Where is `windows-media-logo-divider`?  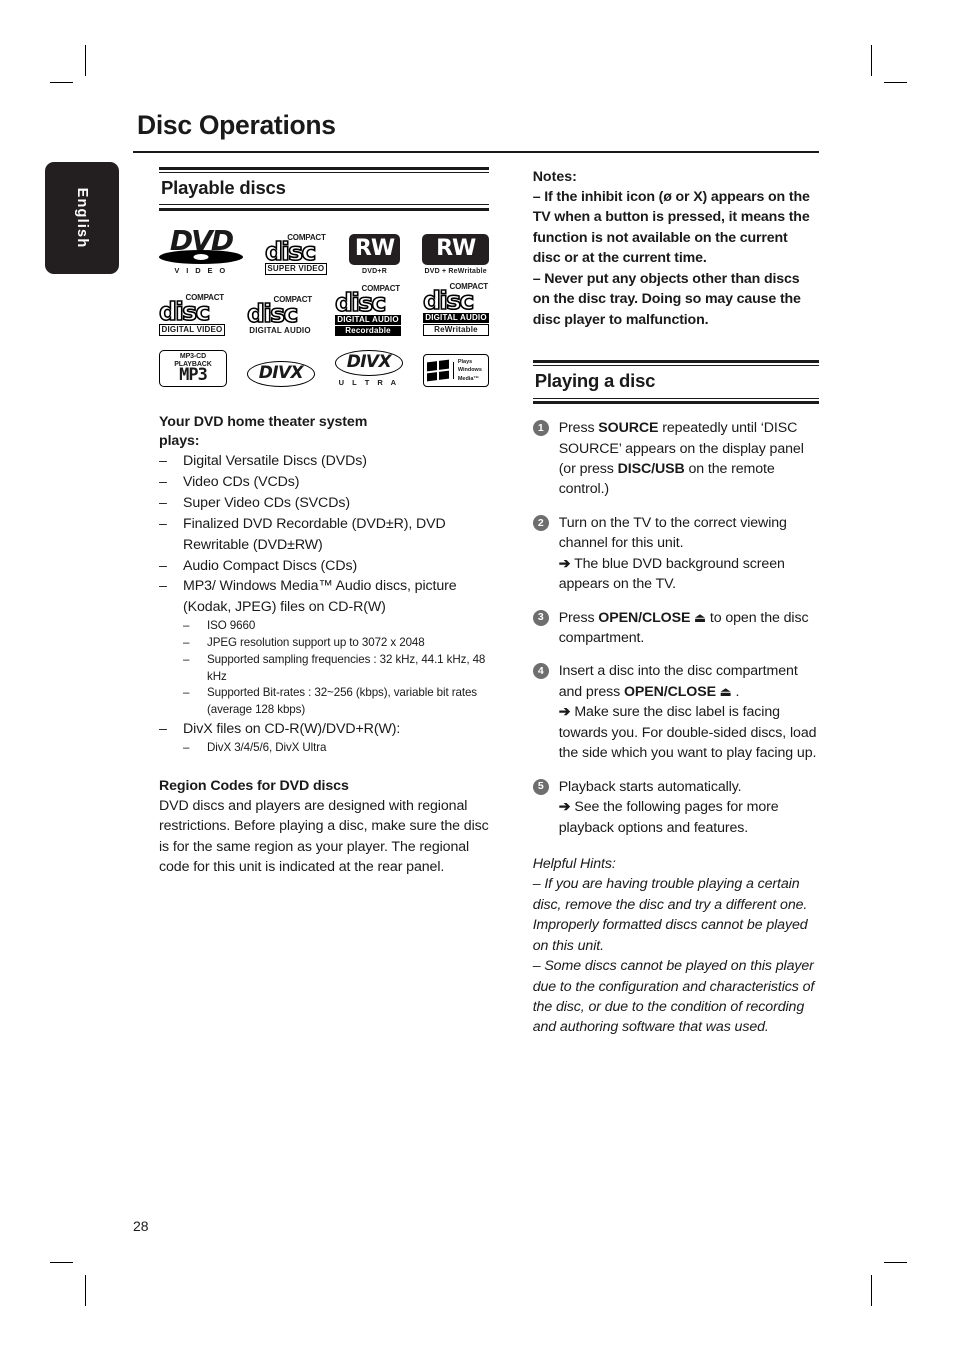
windows-media-logo-divider is located at coordinates (453, 371).